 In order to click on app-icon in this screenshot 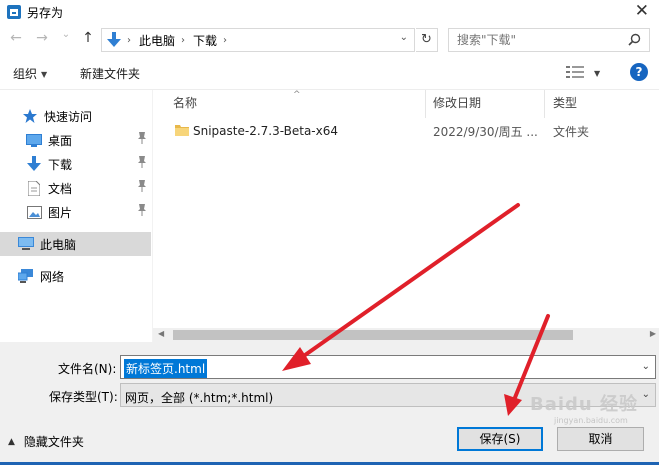, I will do `click(14, 12)`.